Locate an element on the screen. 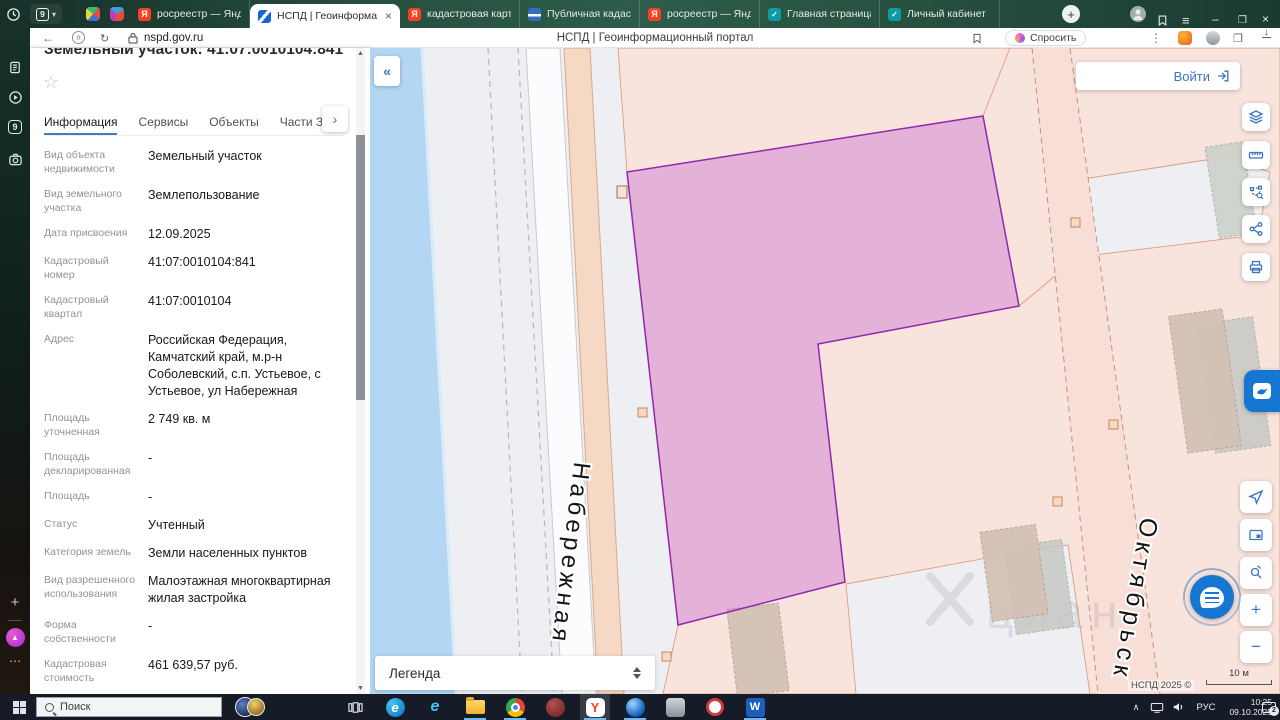 This screenshot has width=1280, height=720. zoom-in-button: + is located at coordinates (1256, 610).